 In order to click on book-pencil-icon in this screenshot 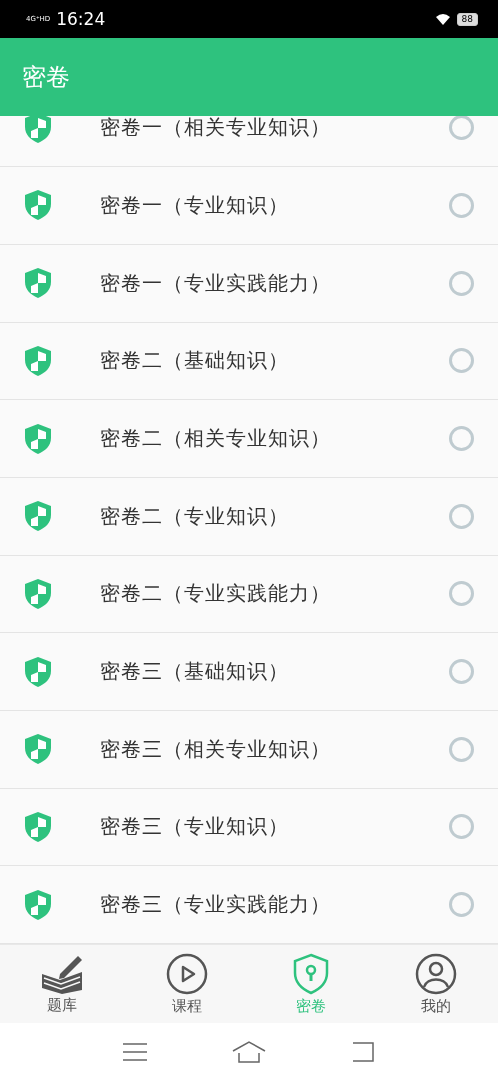, I will do `click(62, 973)`.